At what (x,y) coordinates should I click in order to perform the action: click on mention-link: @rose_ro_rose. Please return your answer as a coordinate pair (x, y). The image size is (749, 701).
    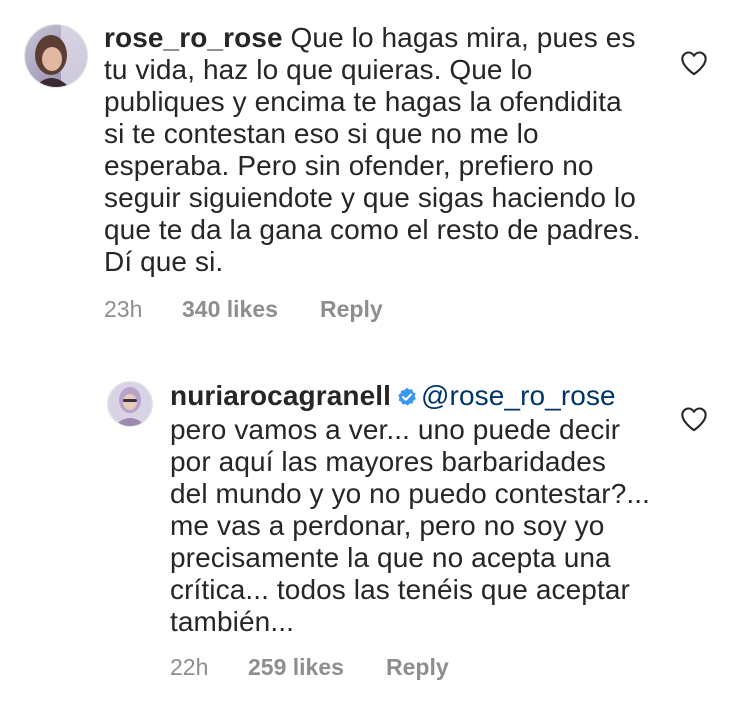
    Looking at the image, I should click on (518, 395).